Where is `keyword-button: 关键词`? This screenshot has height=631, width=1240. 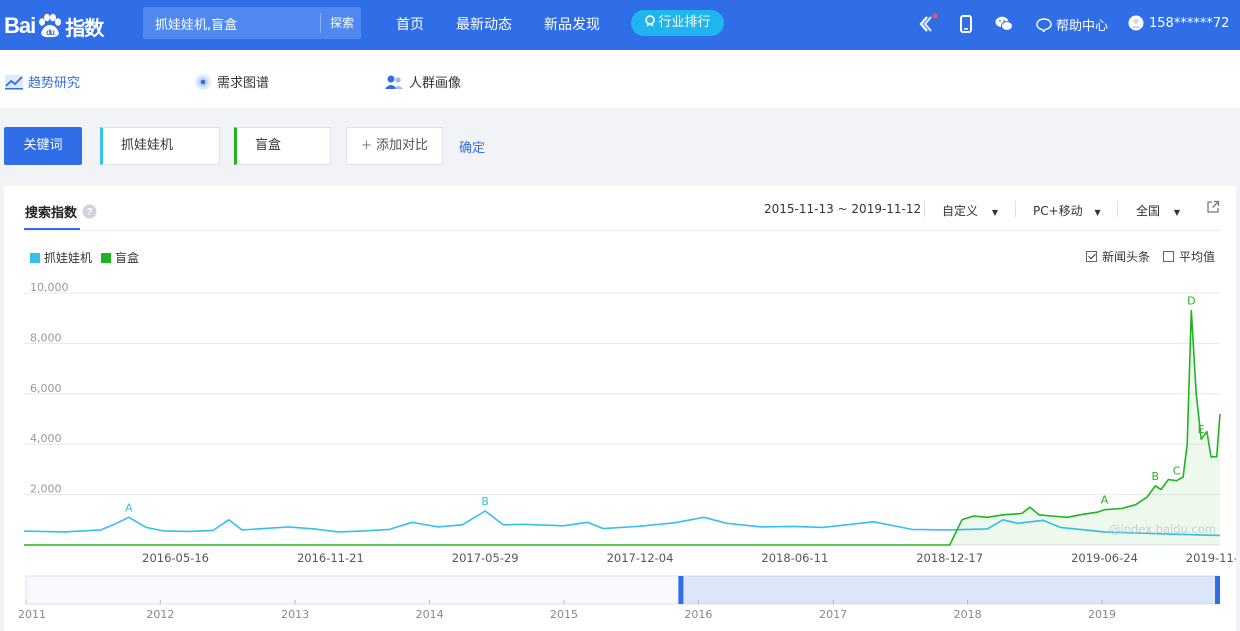
keyword-button: 关键词 is located at coordinates (43, 146).